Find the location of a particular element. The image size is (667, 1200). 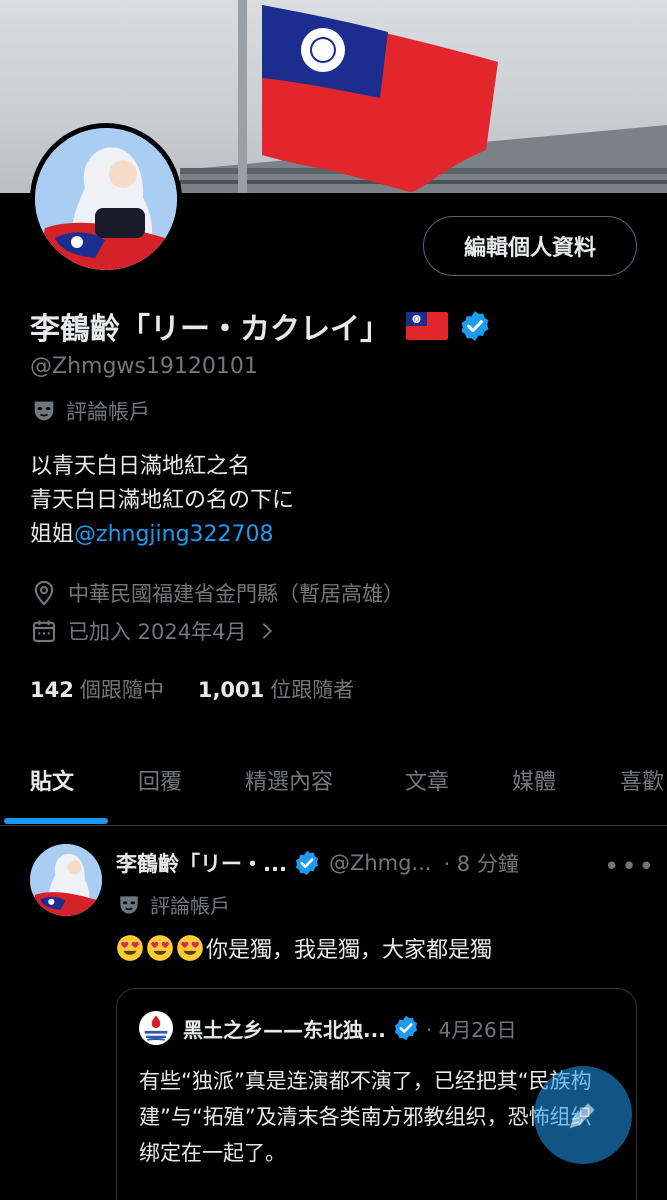

post-text: 你是獨，我是獨，大家都是獨 is located at coordinates (304, 948).